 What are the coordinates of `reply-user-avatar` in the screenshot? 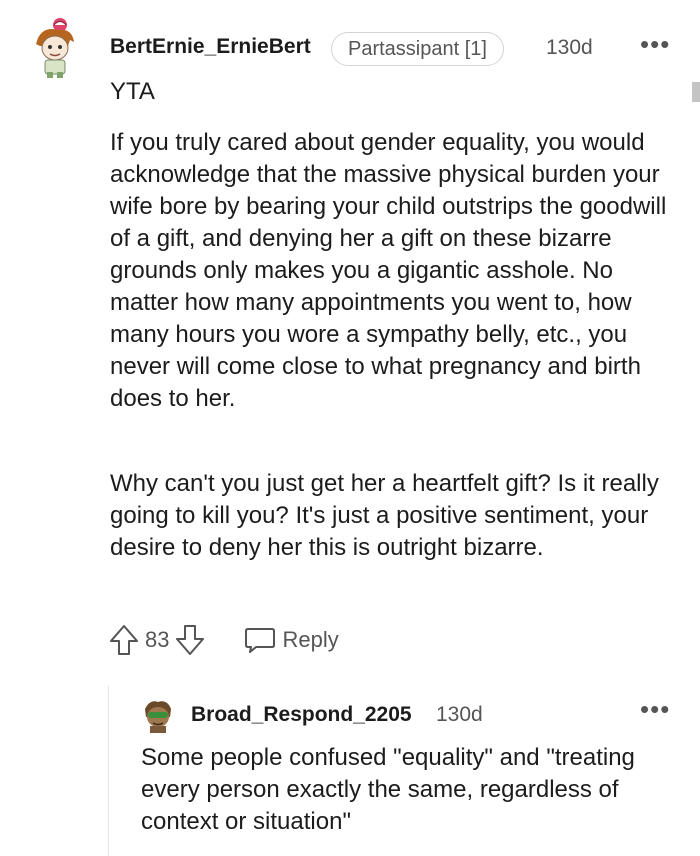 It's located at (158, 715).